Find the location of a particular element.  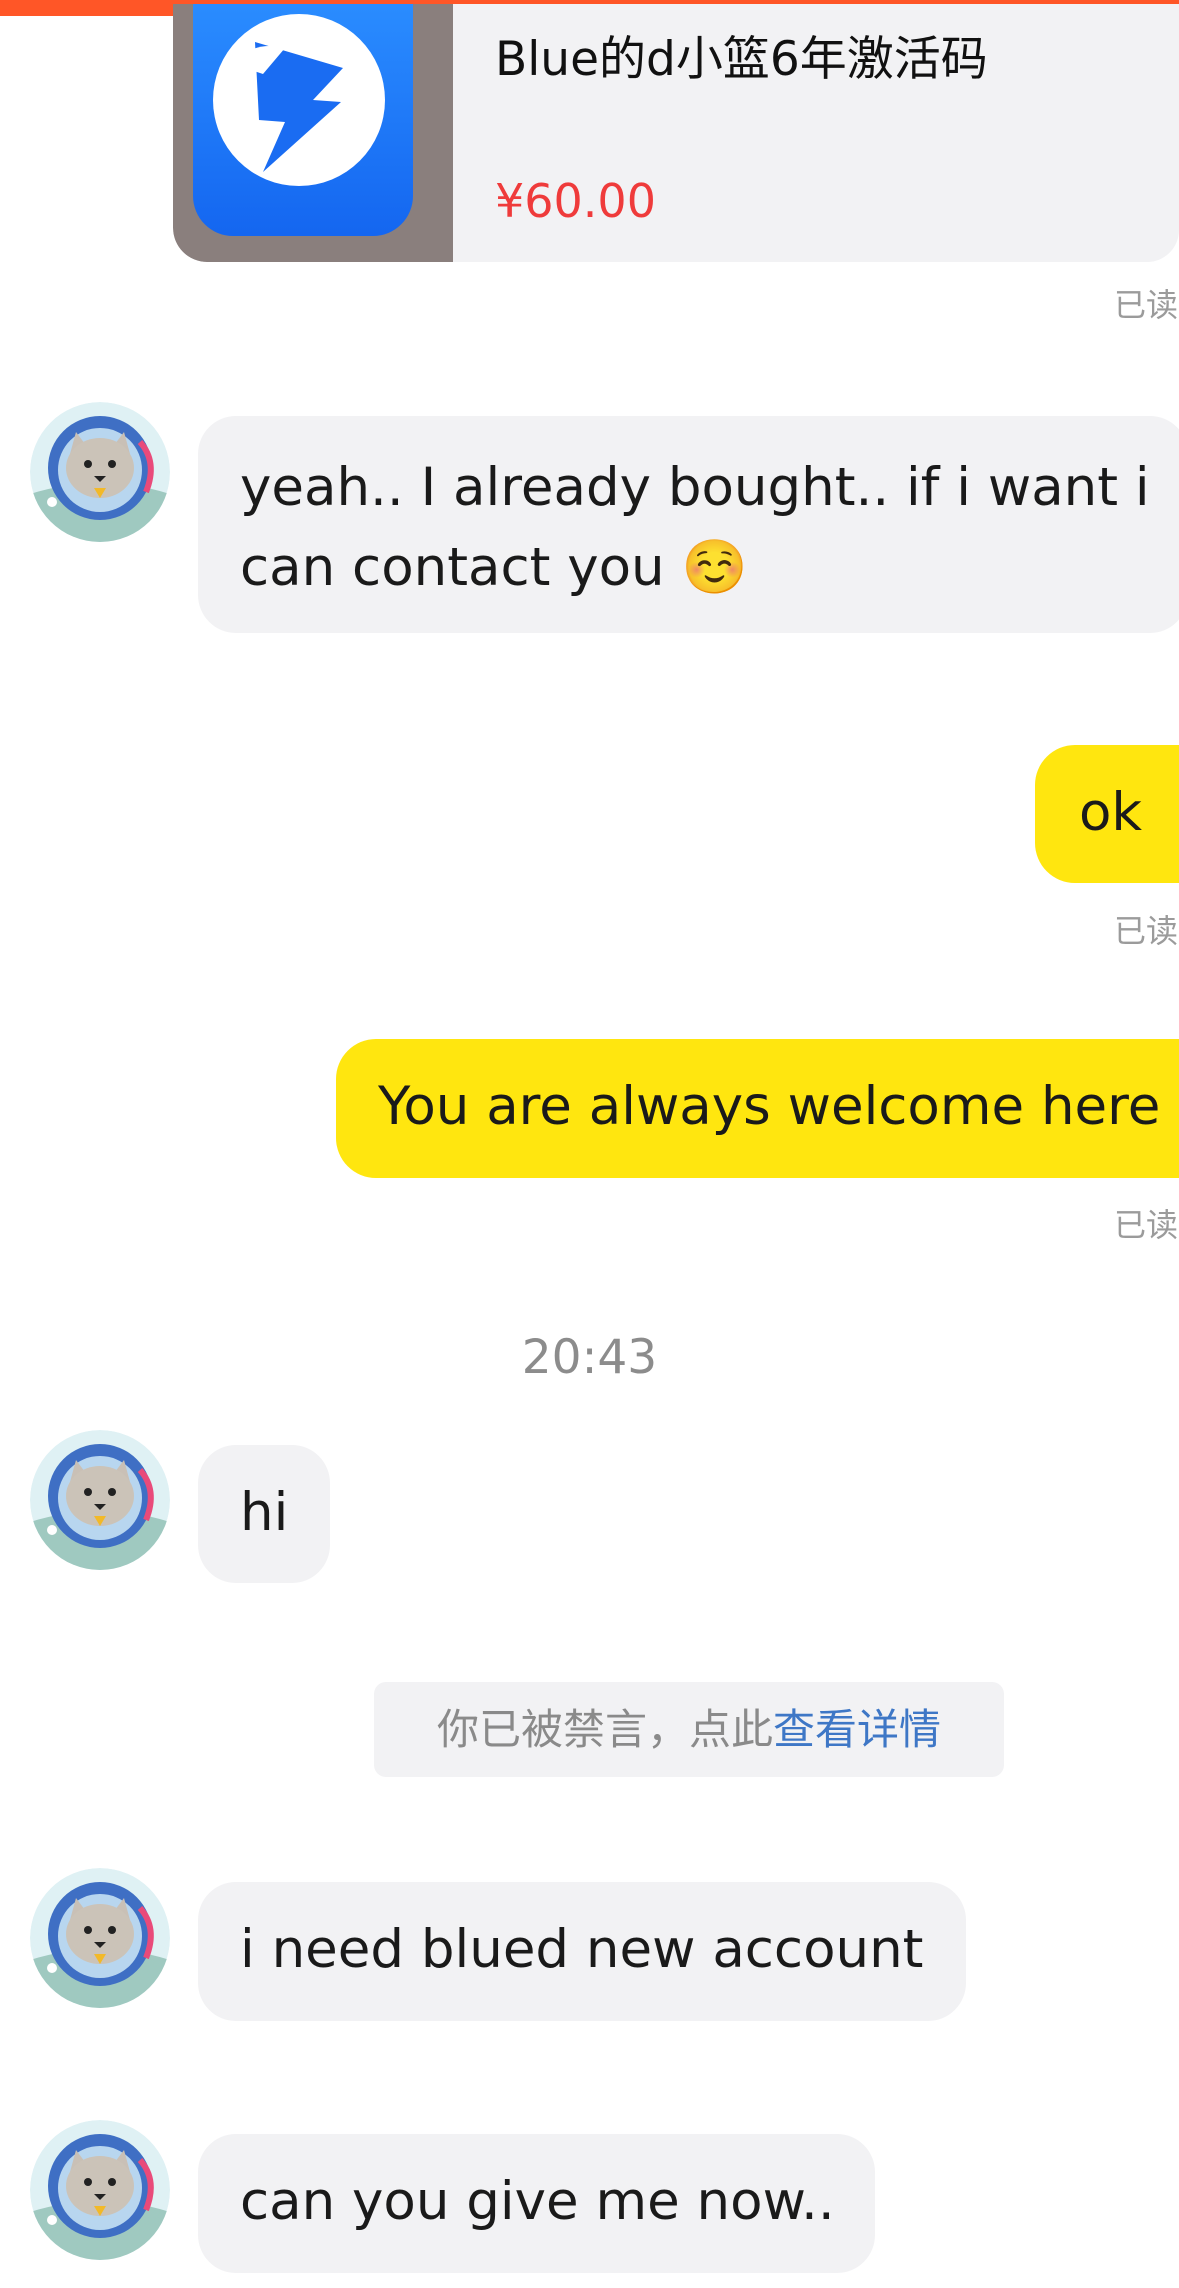

message-line-2: can contact you ☺️ is located at coordinates (494, 567).